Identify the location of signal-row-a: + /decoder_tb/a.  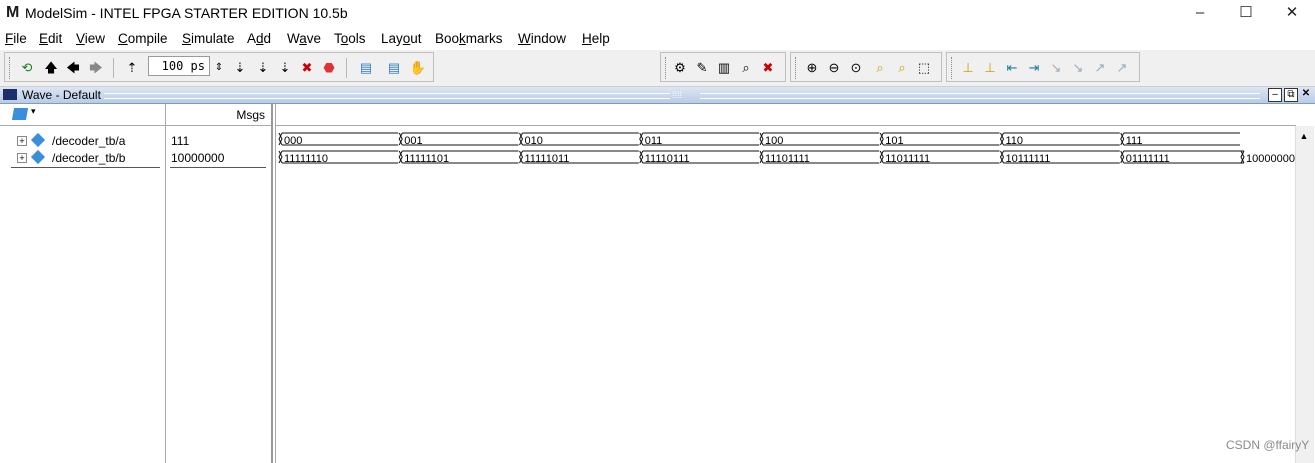
(82, 141).